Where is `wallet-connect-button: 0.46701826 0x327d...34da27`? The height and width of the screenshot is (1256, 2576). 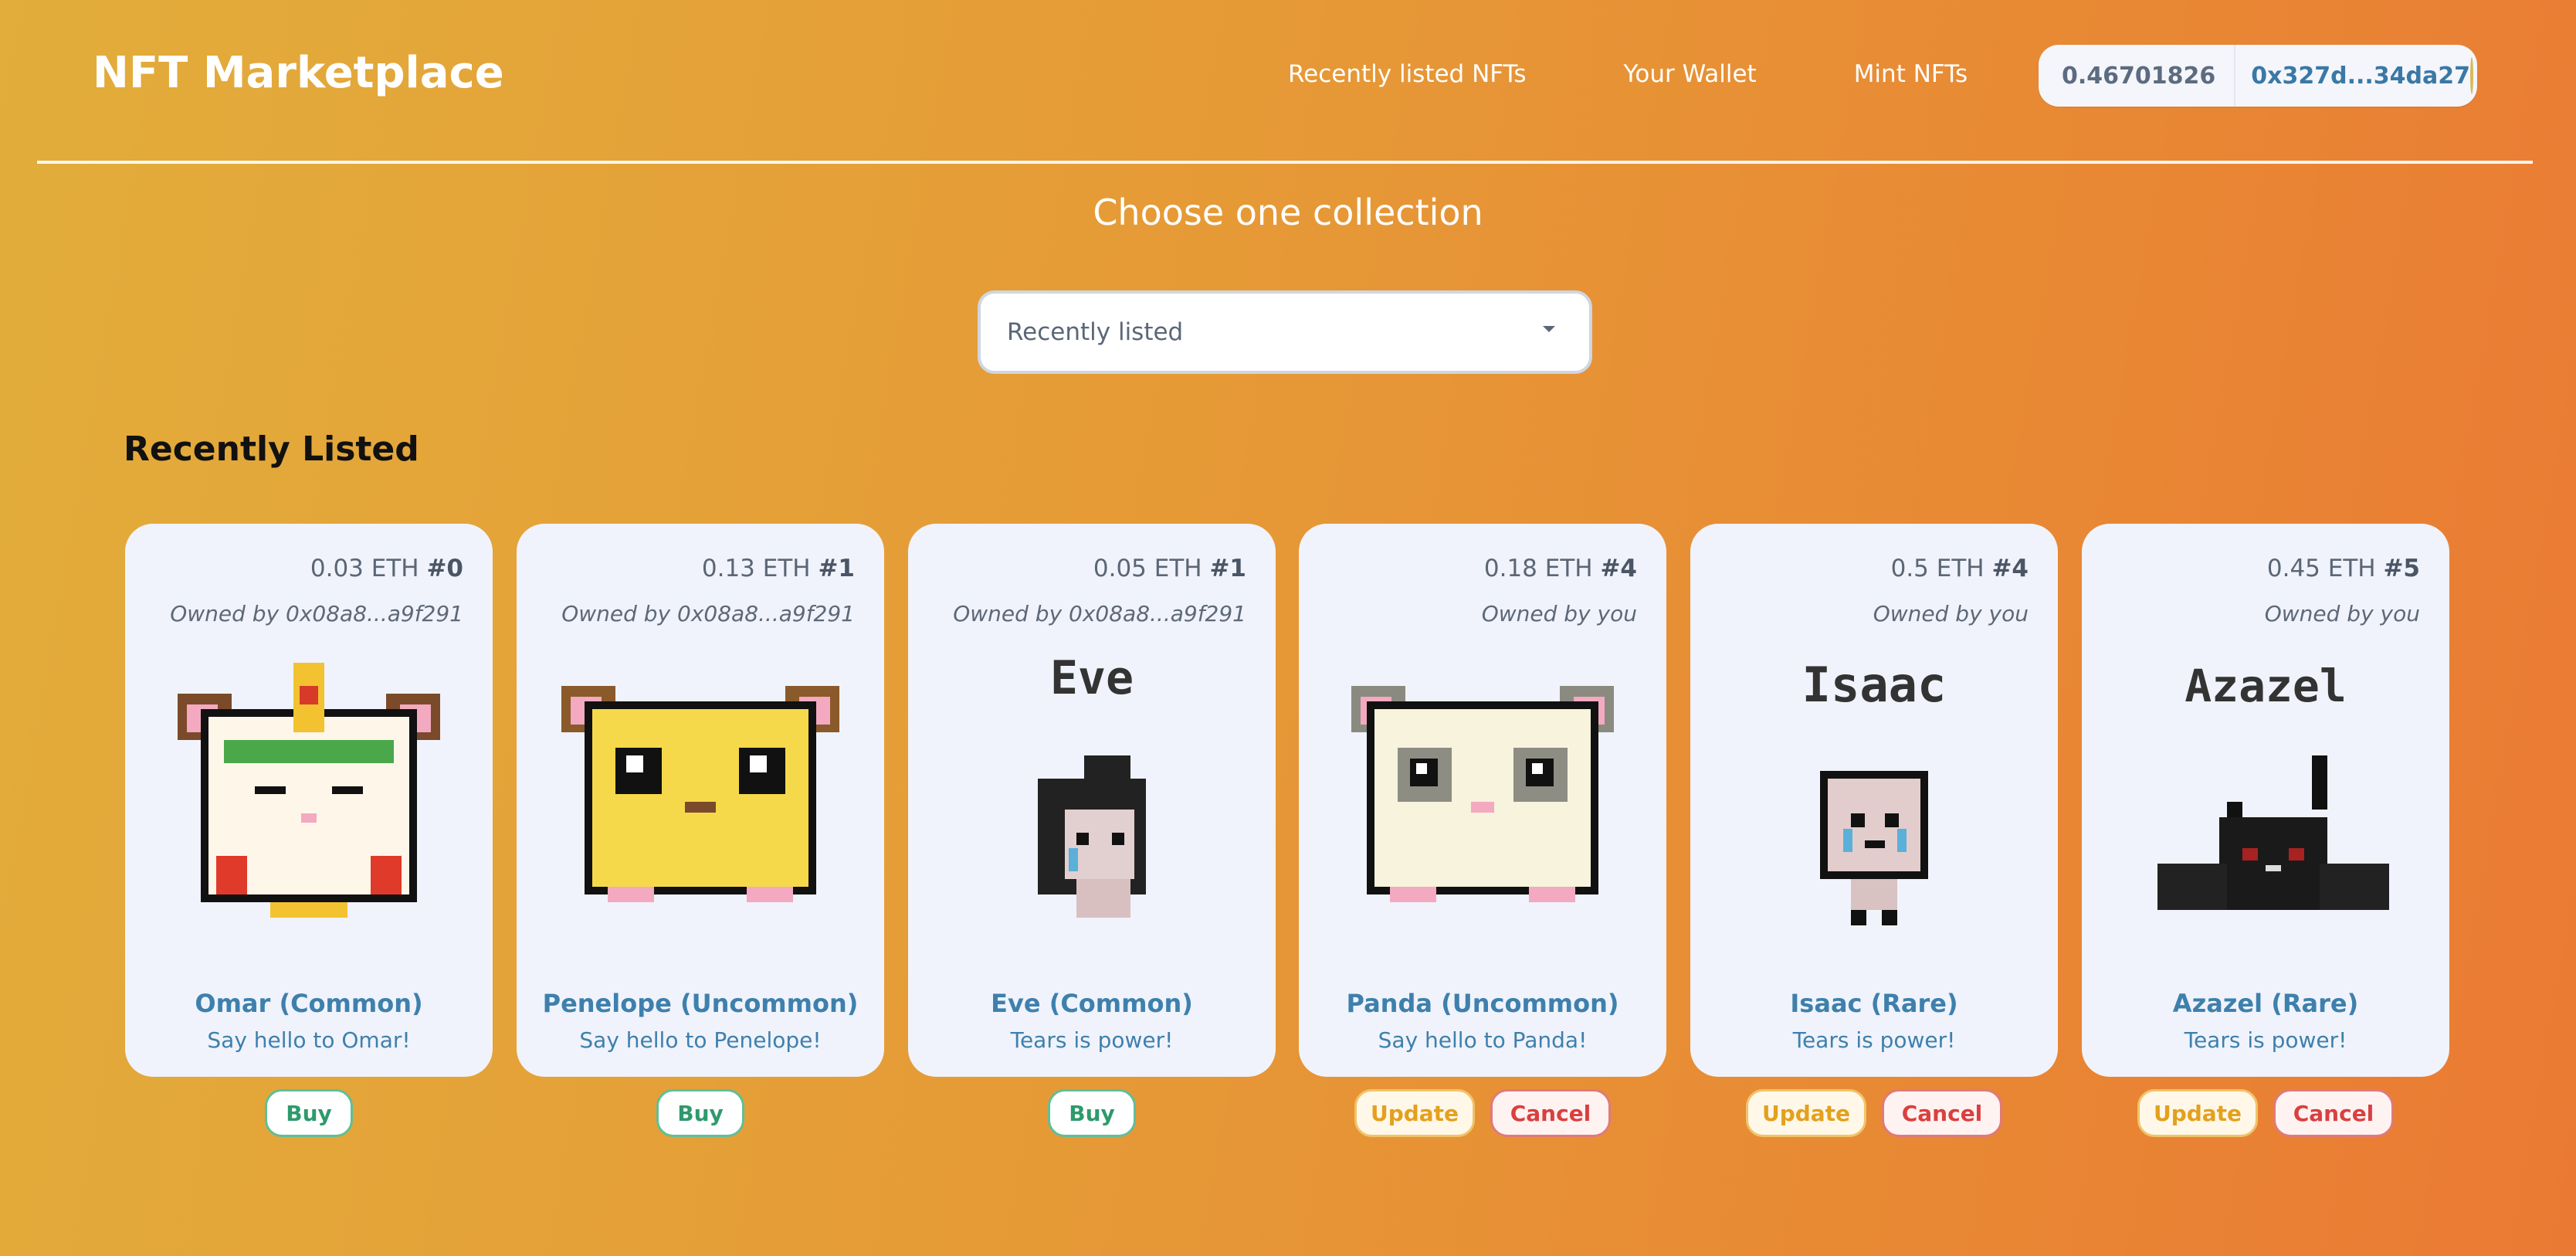 wallet-connect-button: 0.46701826 0x327d...34da27 is located at coordinates (2258, 76).